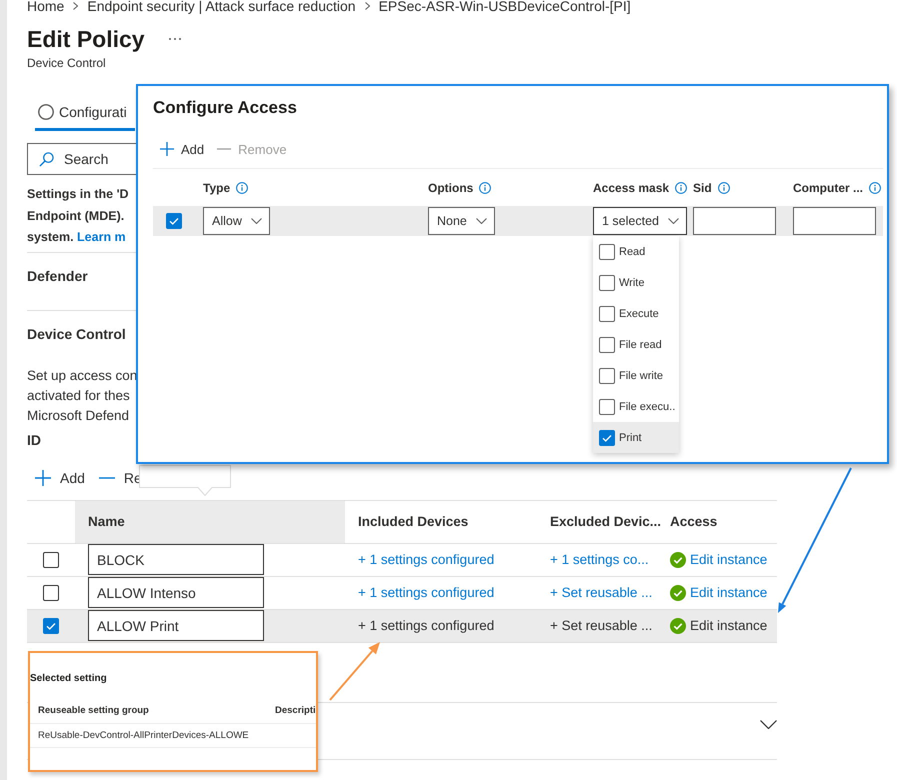 This screenshot has height=780, width=897. I want to click on menu-item: Print, so click(636, 437).